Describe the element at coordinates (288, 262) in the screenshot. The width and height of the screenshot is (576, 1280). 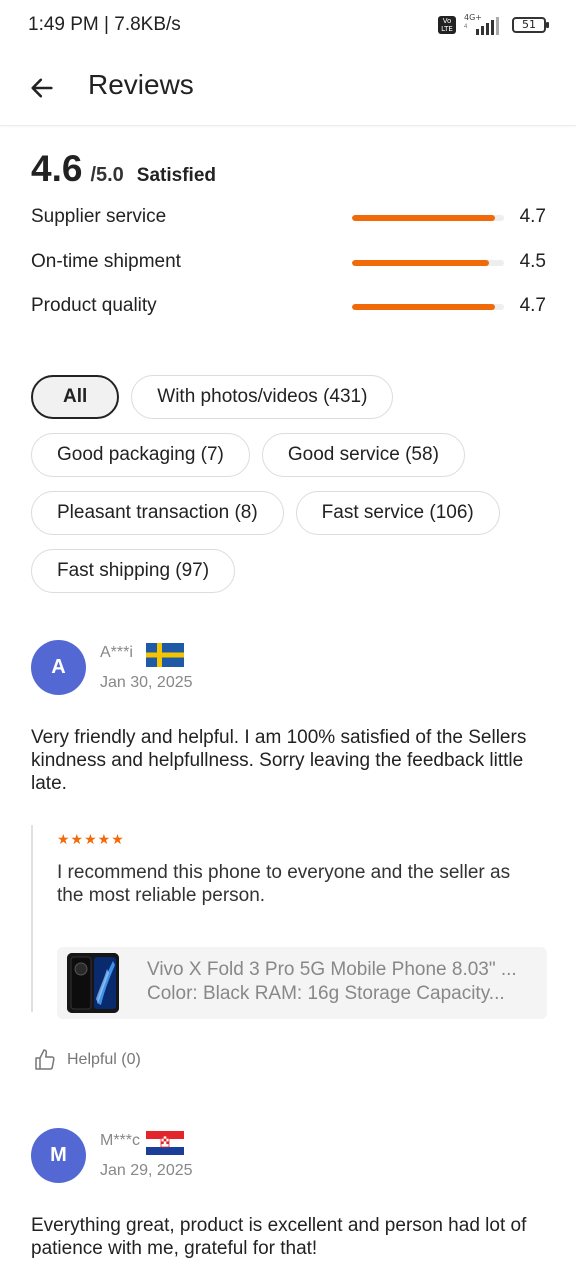
I see `metric-on-time-shipment: On-time shipment 4.5` at that location.